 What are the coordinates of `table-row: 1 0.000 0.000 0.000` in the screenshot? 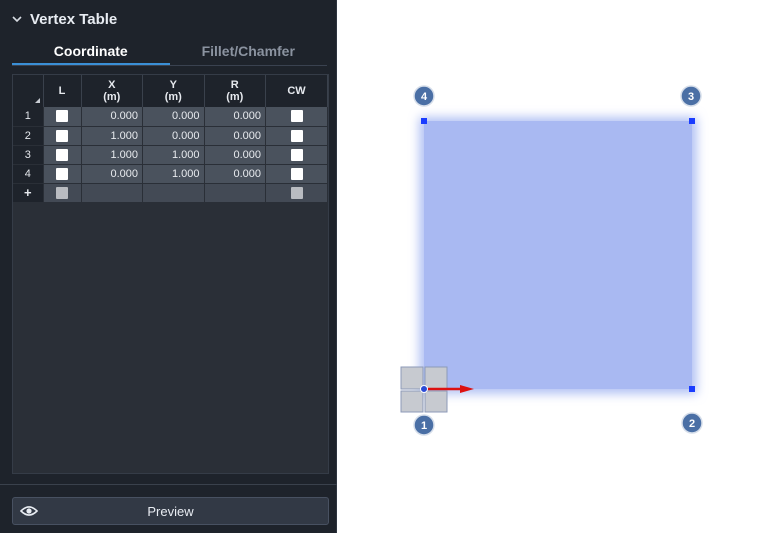 It's located at (170, 117).